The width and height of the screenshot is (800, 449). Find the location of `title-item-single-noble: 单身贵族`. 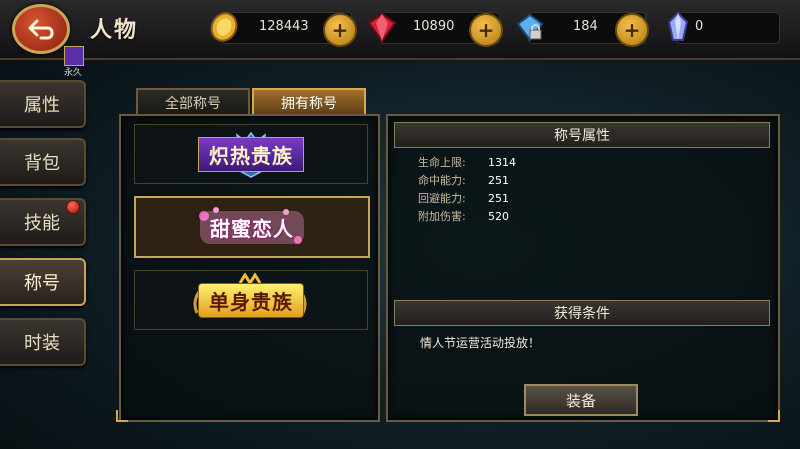

title-item-single-noble: 单身贵族 is located at coordinates (251, 300).